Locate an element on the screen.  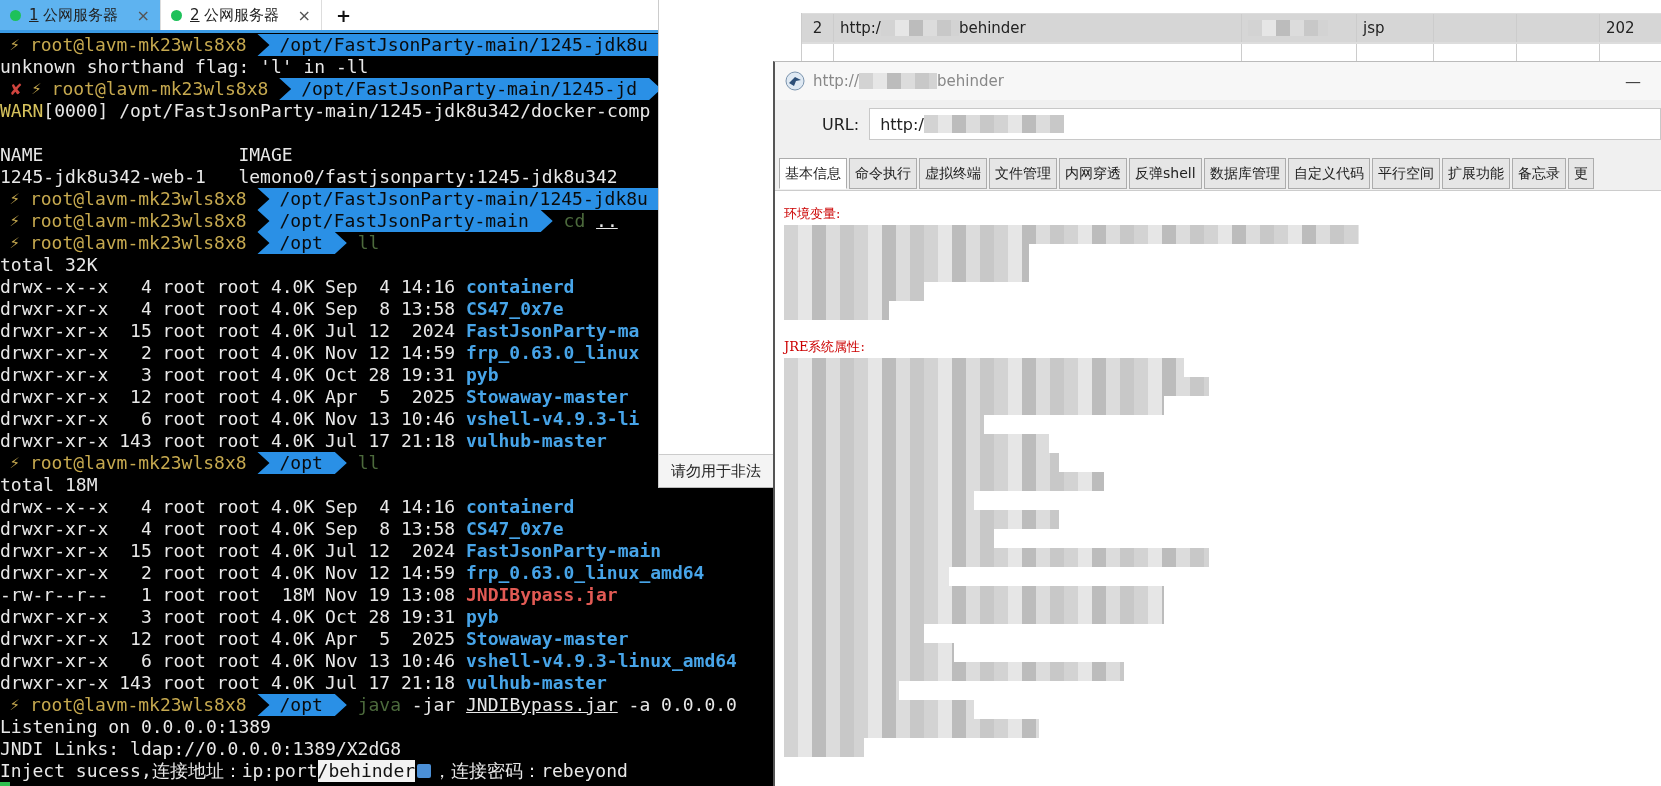
output-text: ，连接密码：rebeyond is located at coordinates (530, 771).